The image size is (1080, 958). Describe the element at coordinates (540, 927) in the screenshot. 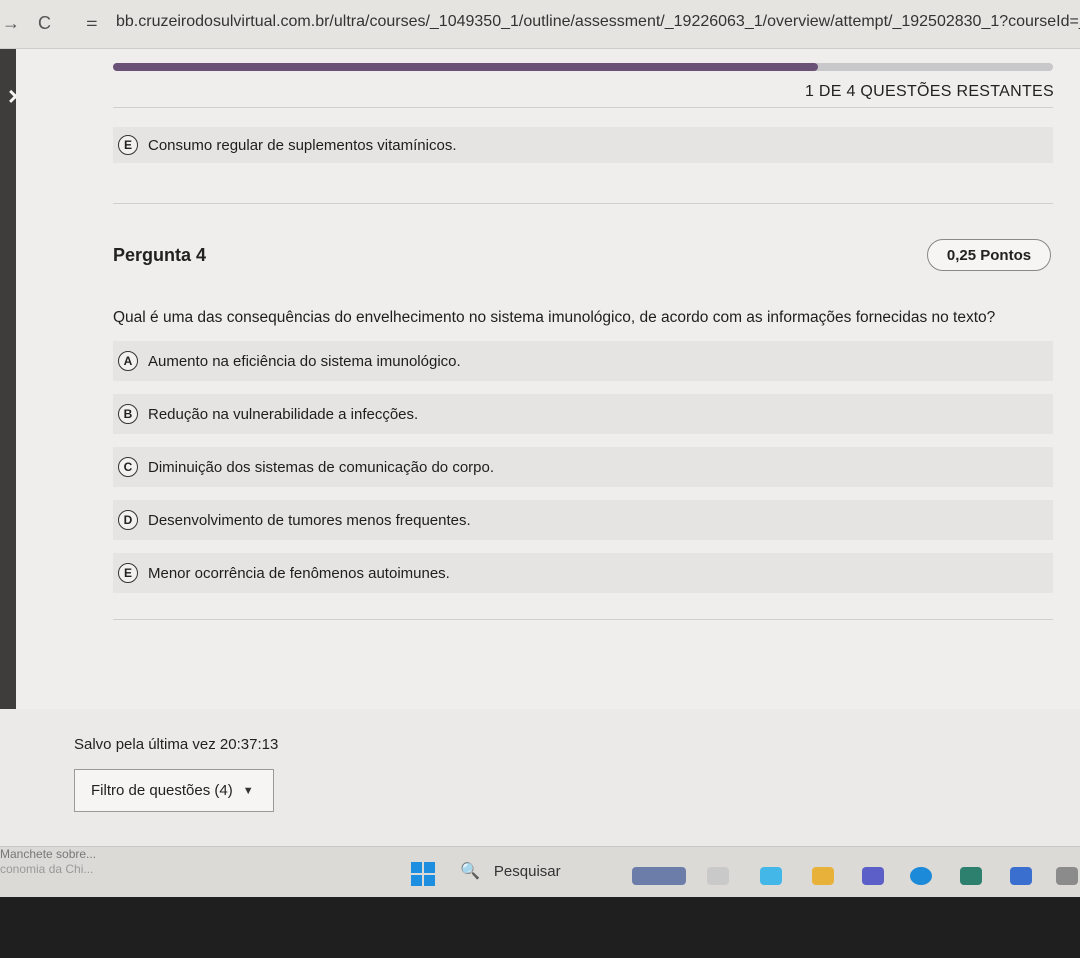

I see `screen-bezel` at that location.